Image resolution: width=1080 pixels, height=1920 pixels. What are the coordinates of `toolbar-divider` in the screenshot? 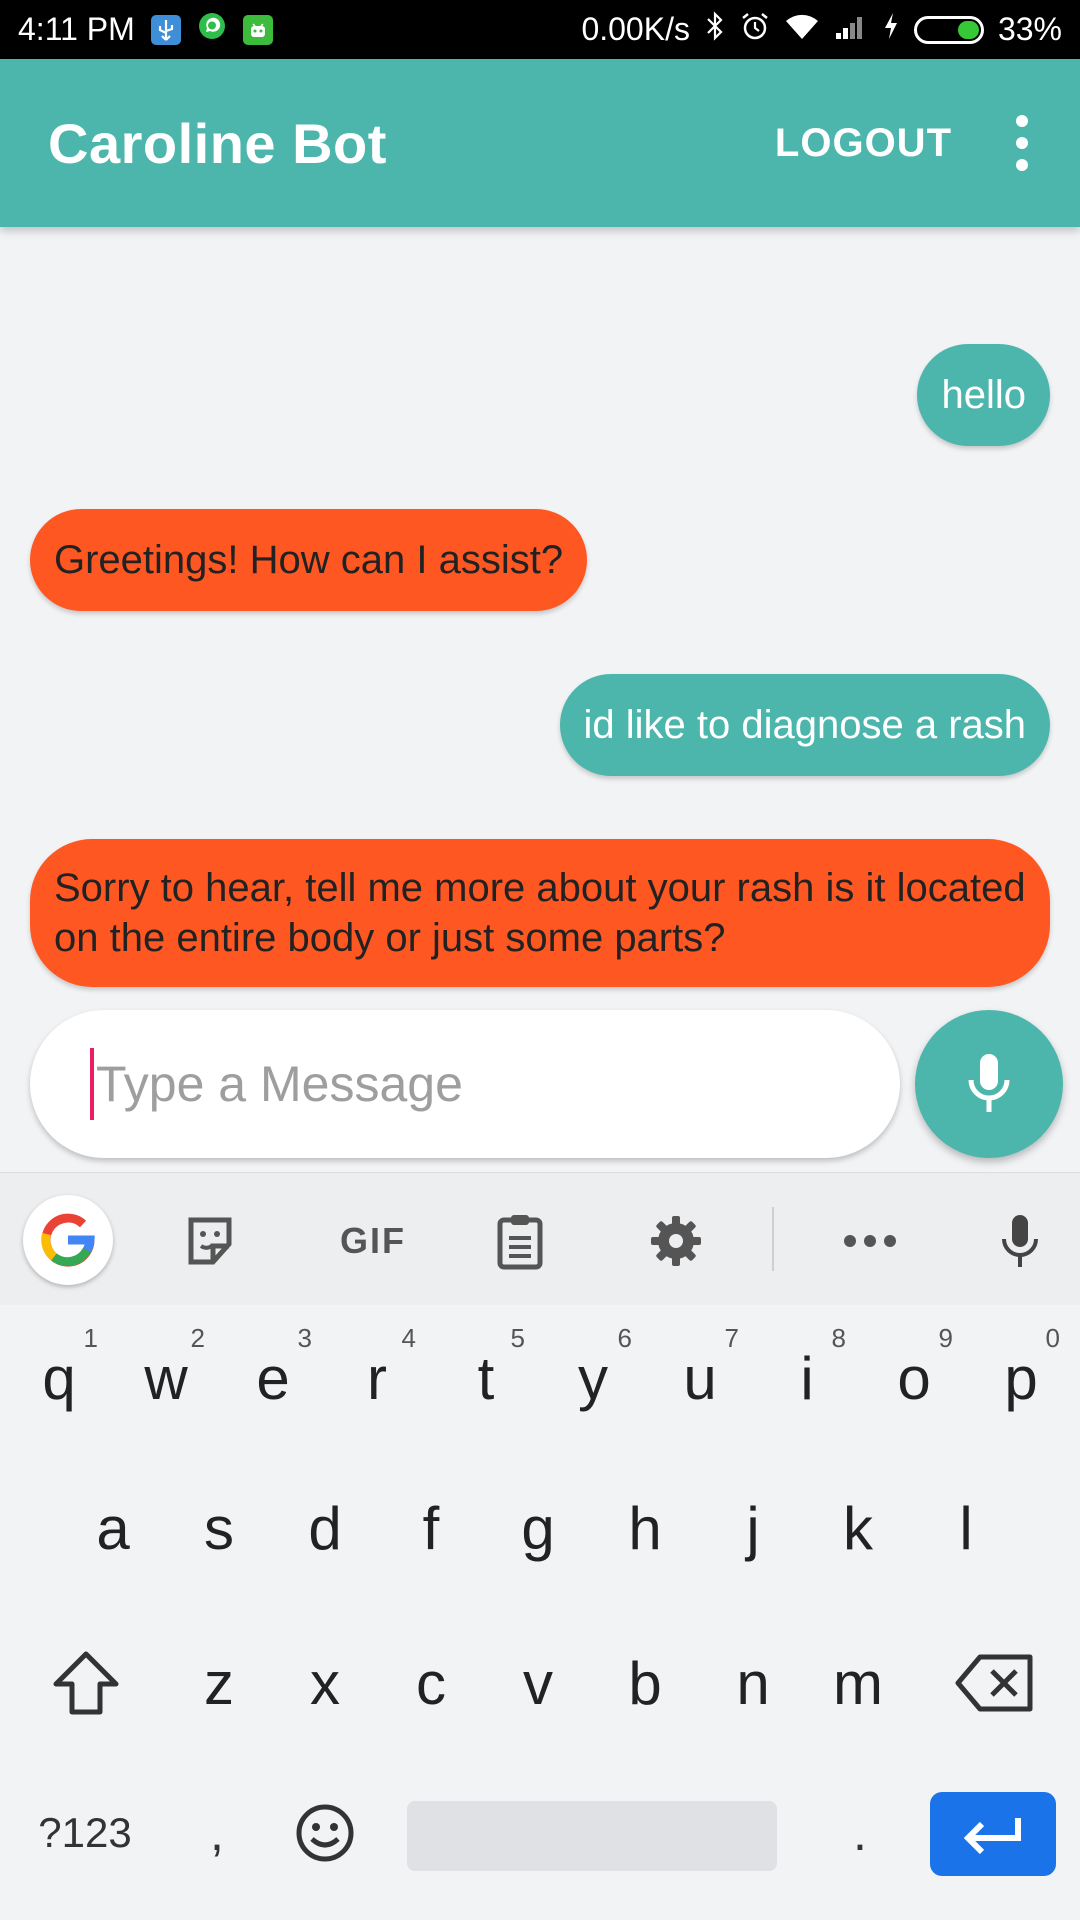 It's located at (773, 1239).